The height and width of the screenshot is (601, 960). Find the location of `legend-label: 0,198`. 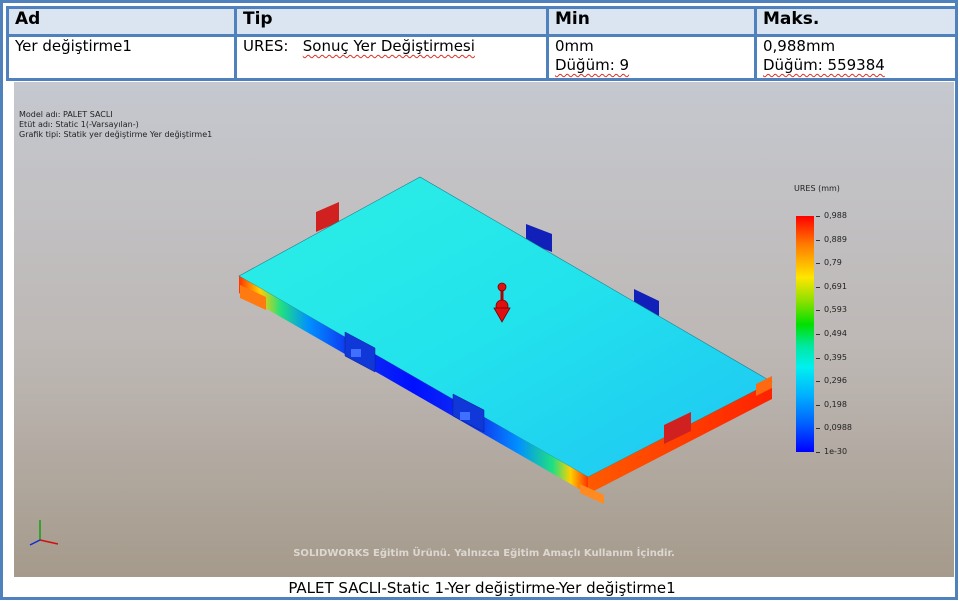

legend-label: 0,198 is located at coordinates (835, 404).